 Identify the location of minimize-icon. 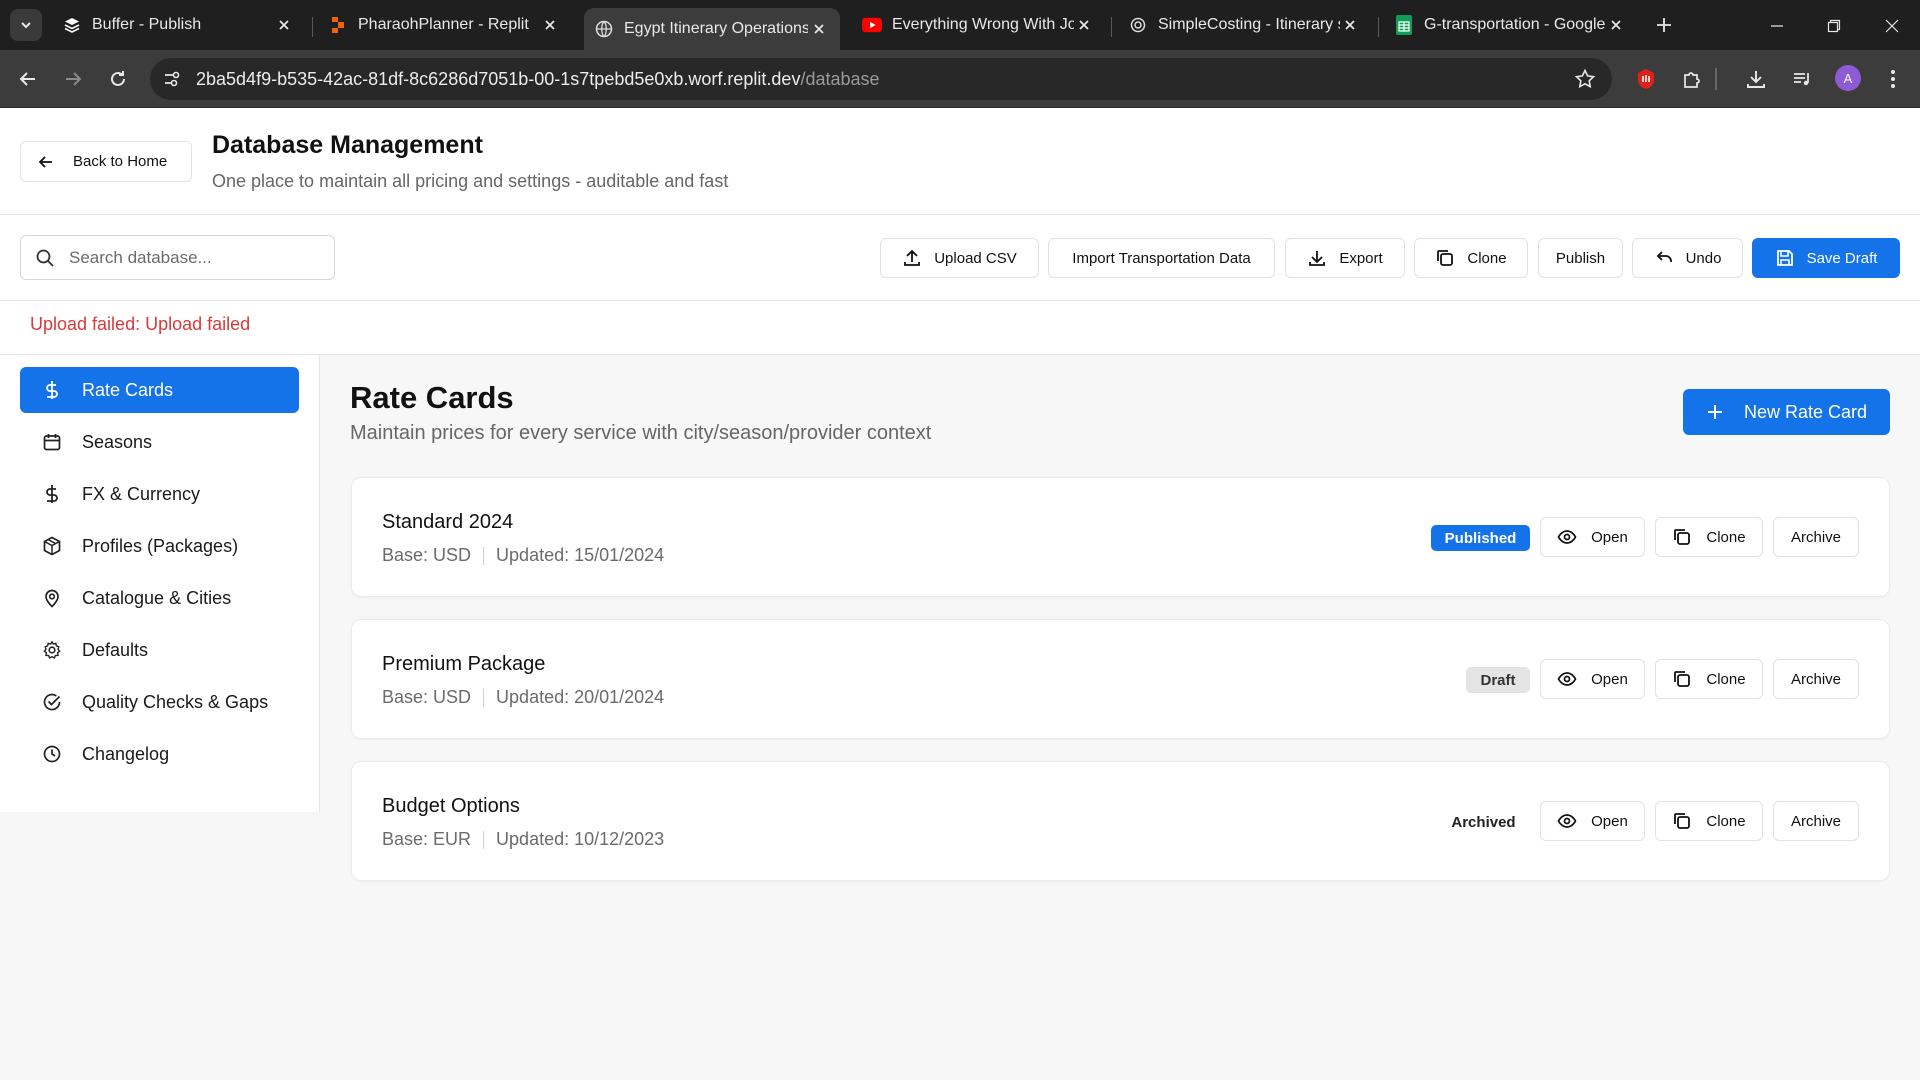
(1777, 26).